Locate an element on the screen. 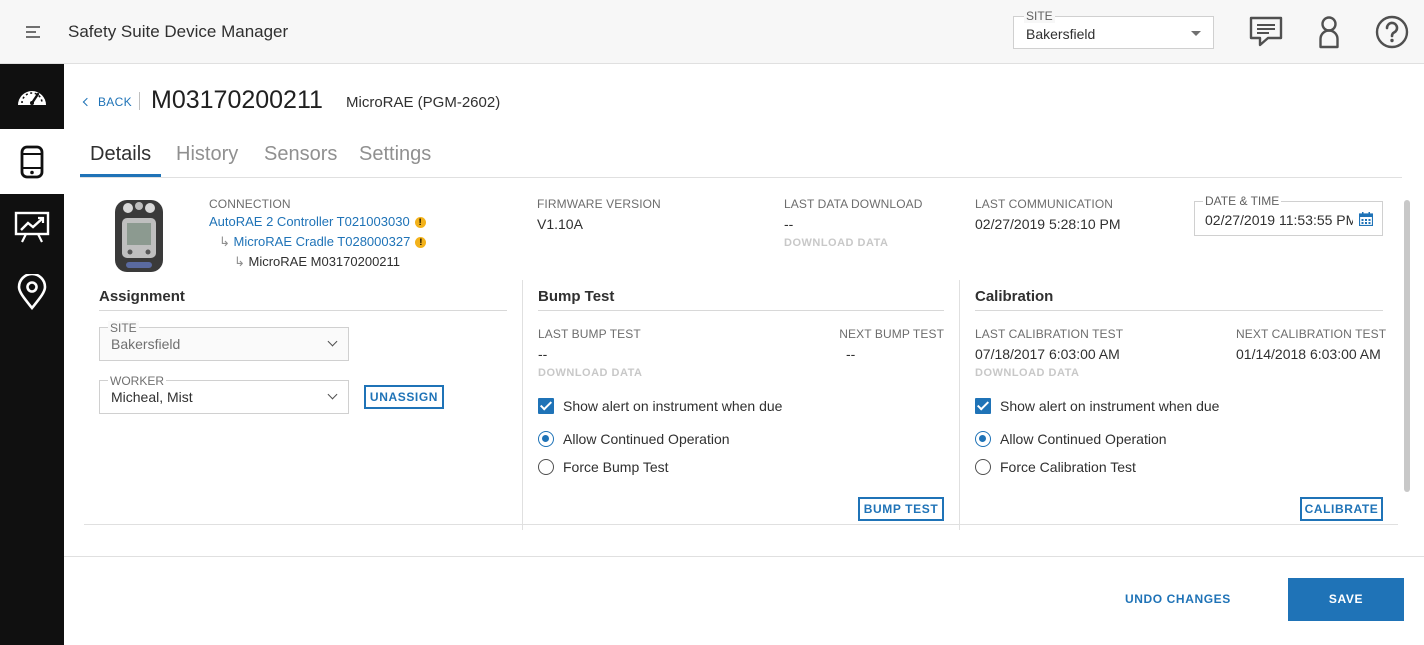 This screenshot has height=645, width=1424. bump-test-button: BUMP TEST is located at coordinates (901, 509).